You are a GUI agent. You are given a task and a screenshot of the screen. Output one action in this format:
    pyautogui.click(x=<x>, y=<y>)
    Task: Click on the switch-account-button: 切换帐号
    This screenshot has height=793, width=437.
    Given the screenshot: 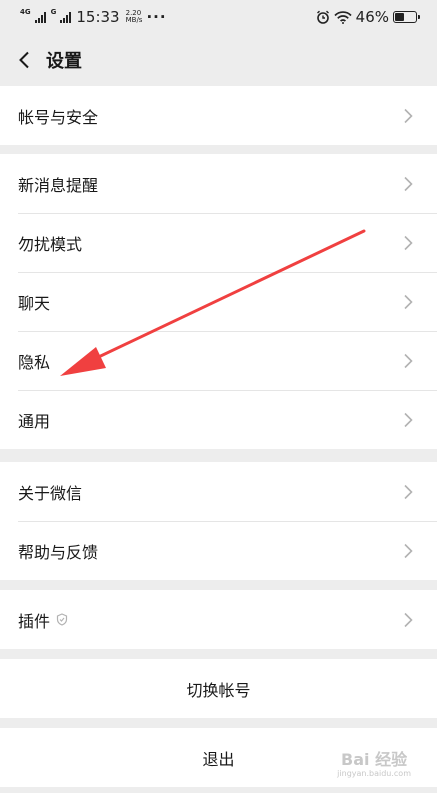 What is the action you would take?
    pyautogui.click(x=218, y=688)
    